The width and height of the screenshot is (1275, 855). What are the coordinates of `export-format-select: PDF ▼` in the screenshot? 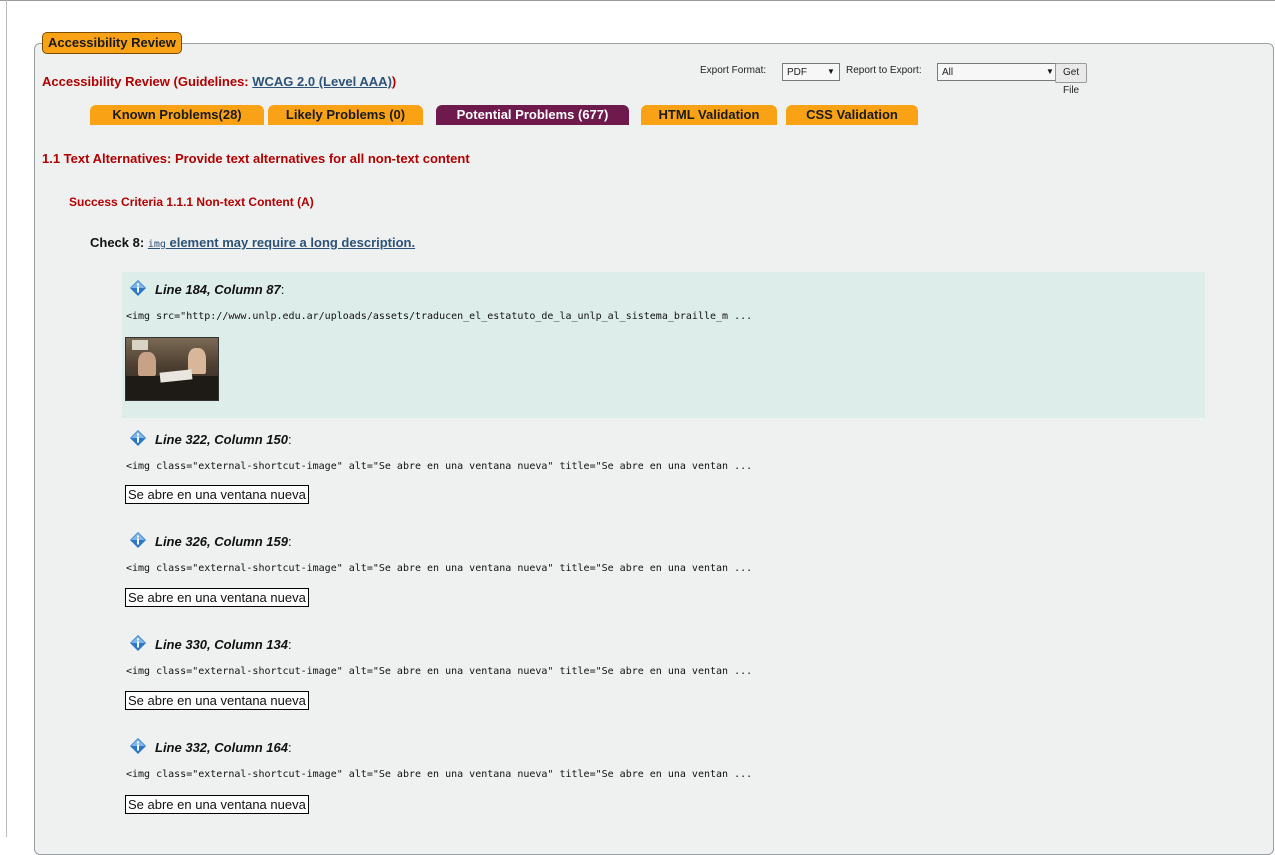 It's located at (811, 72).